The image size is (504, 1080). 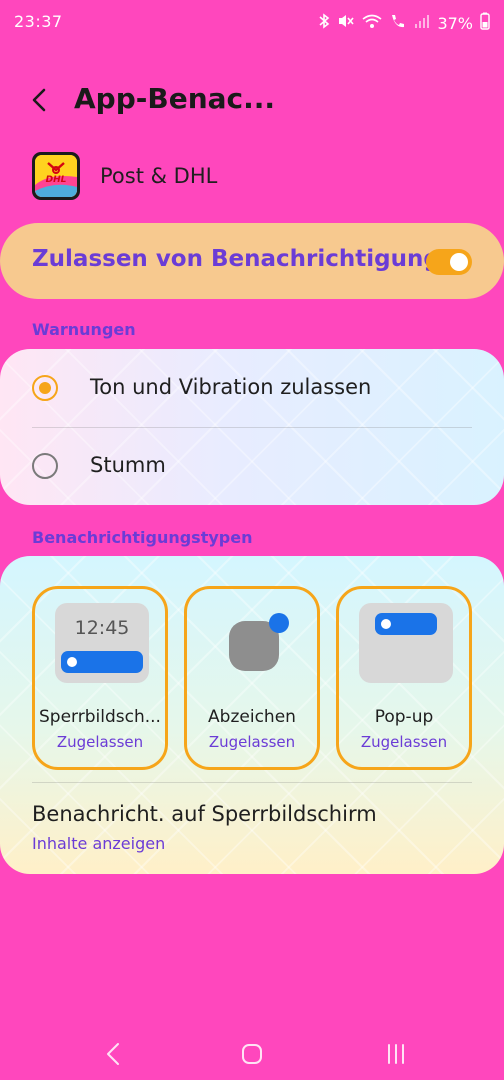 I want to click on nav-recents-icon, so click(x=396, y=1054).